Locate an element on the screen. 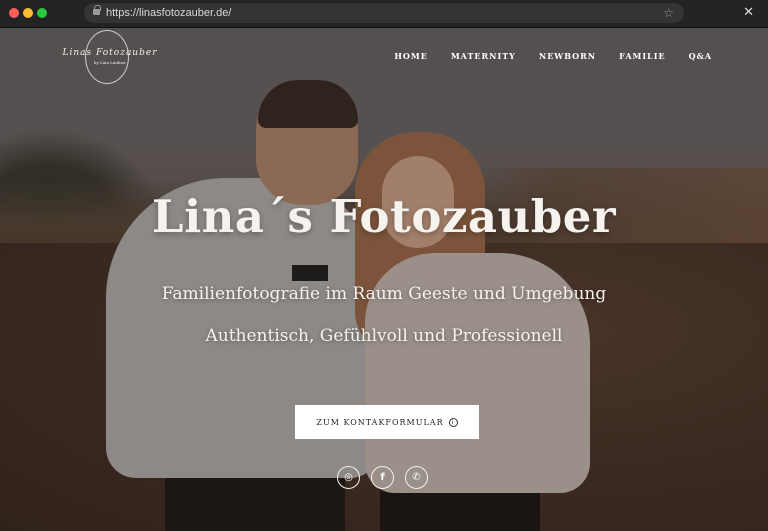 This screenshot has width=768, height=531. browser-chrome: https://linasfotozauber.de/ ☆ ✕ is located at coordinates (384, 14).